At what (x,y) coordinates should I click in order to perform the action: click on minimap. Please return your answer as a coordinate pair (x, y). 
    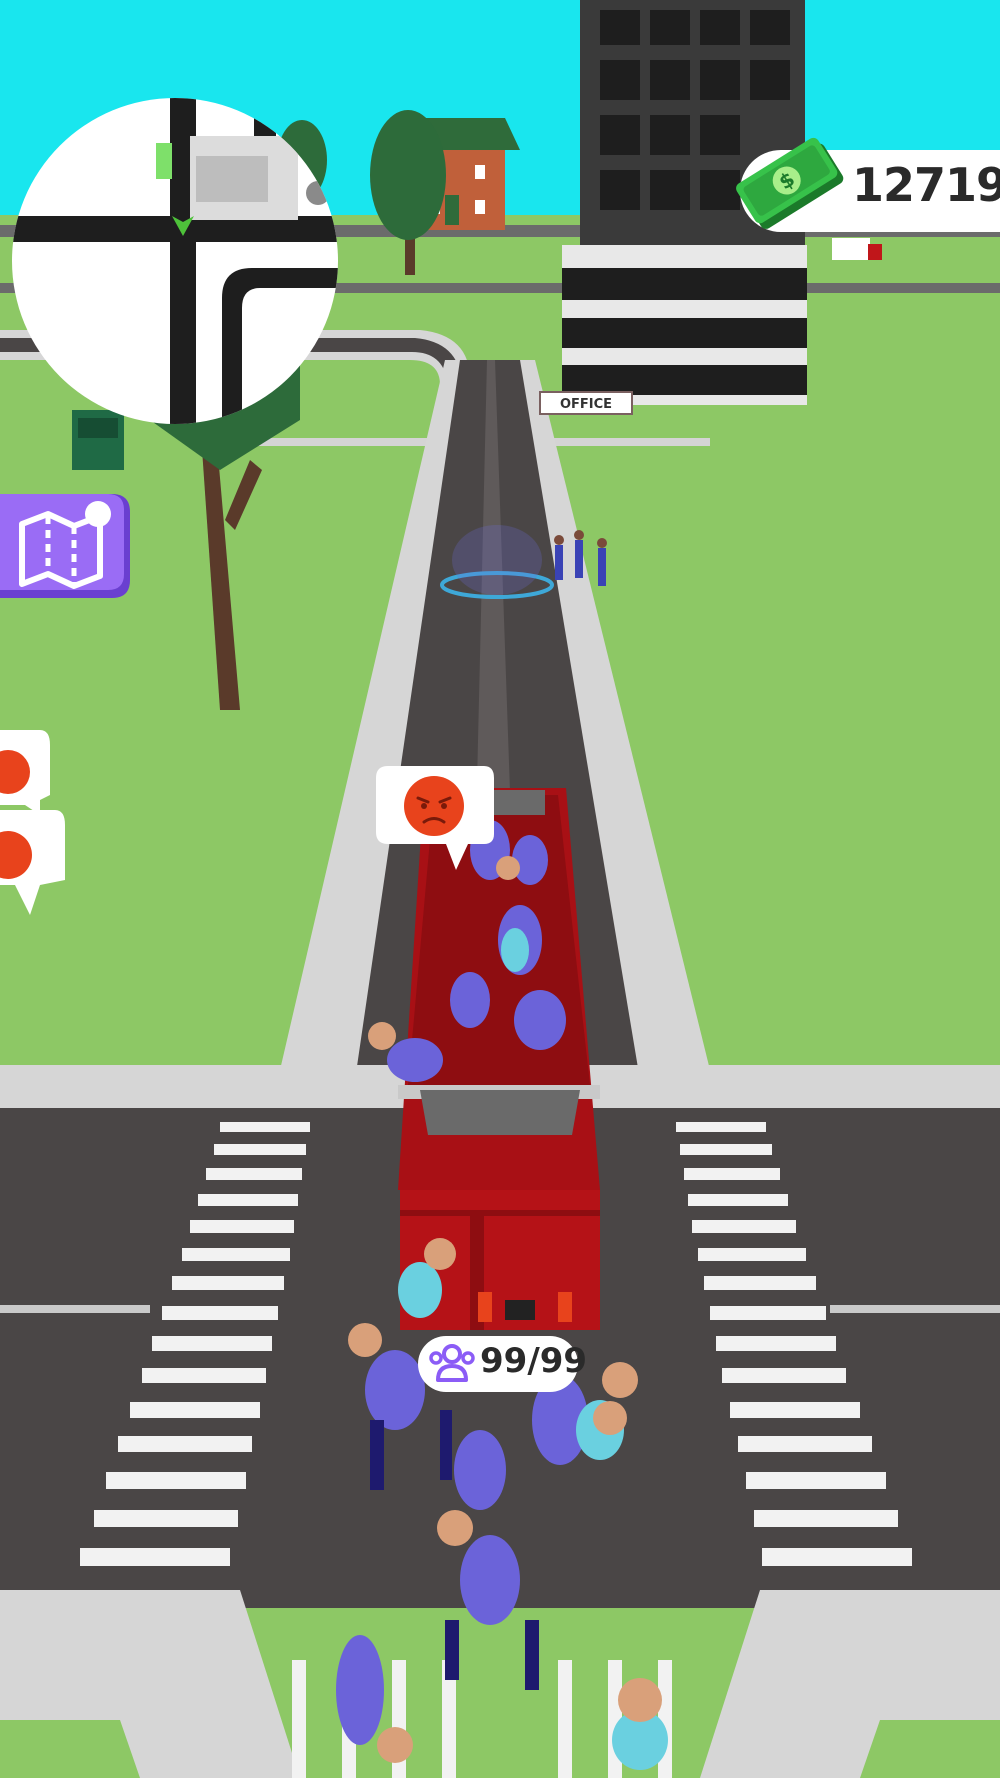
    Looking at the image, I should click on (175, 261).